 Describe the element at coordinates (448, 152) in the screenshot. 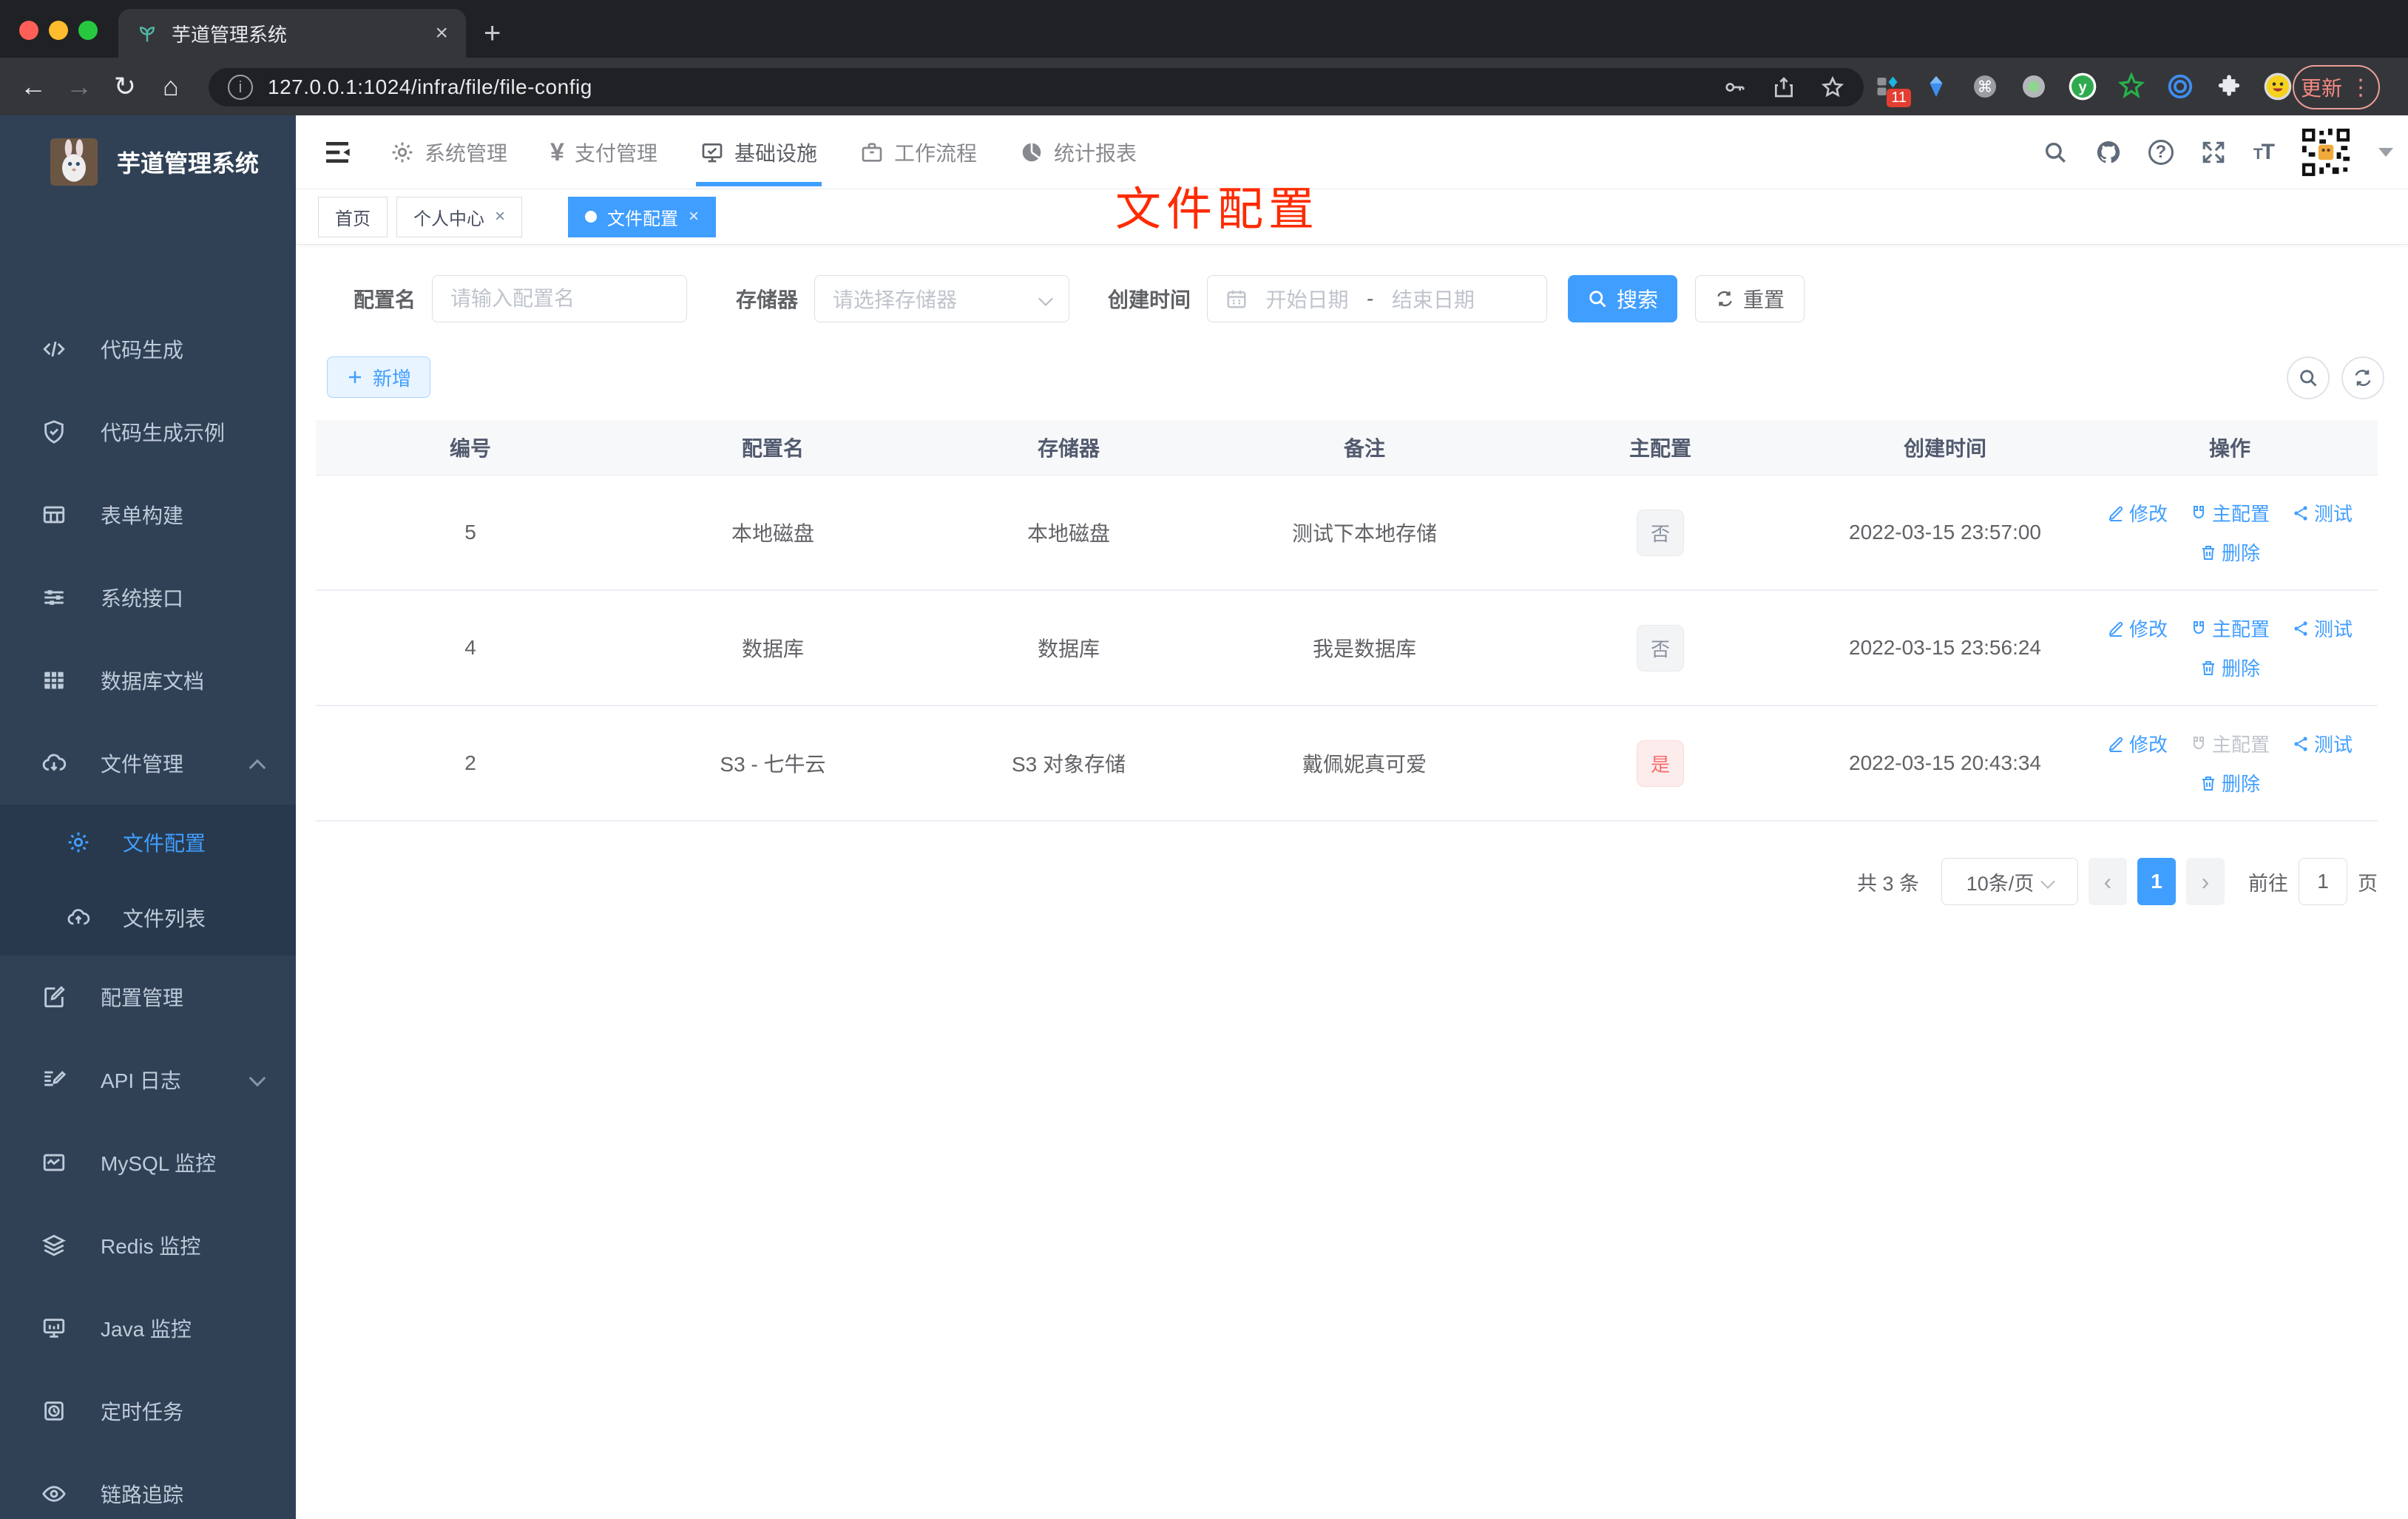

I see `nav-system-management: 系统管理` at that location.